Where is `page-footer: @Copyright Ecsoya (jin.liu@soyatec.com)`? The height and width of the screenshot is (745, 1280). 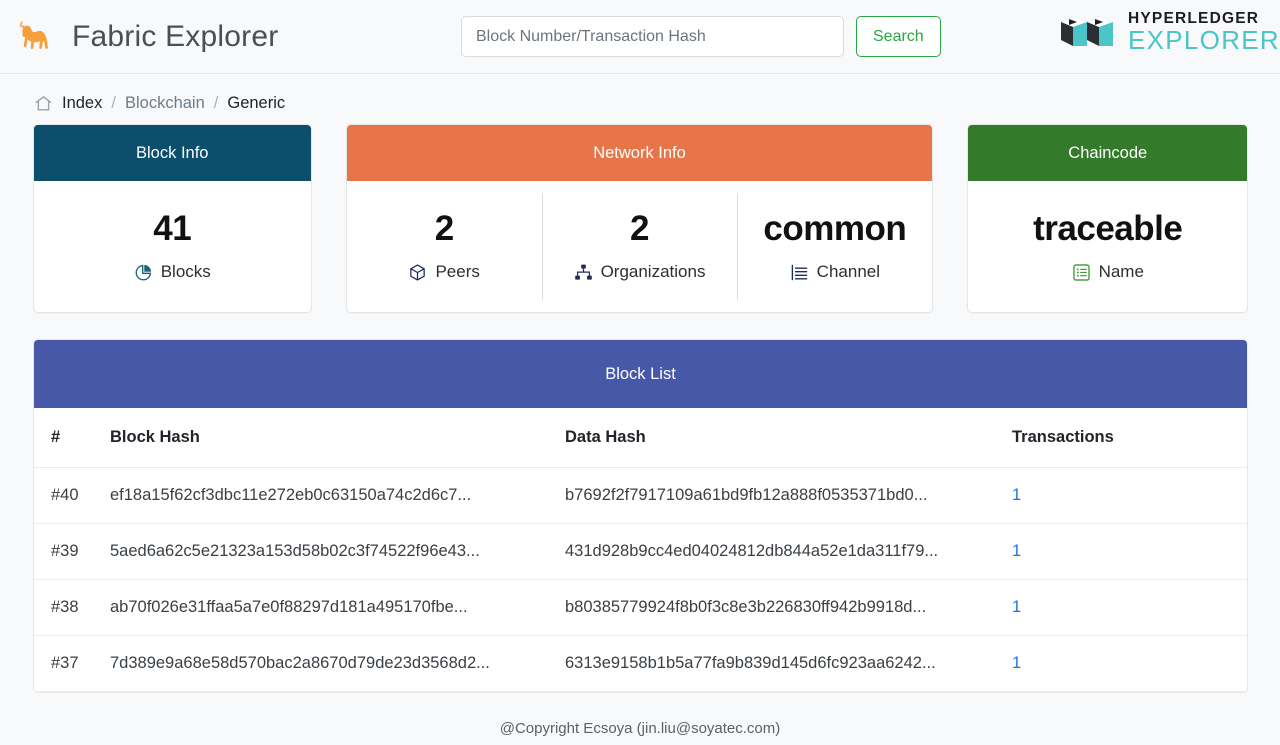 page-footer: @Copyright Ecsoya (jin.liu@soyatec.com) is located at coordinates (640, 728).